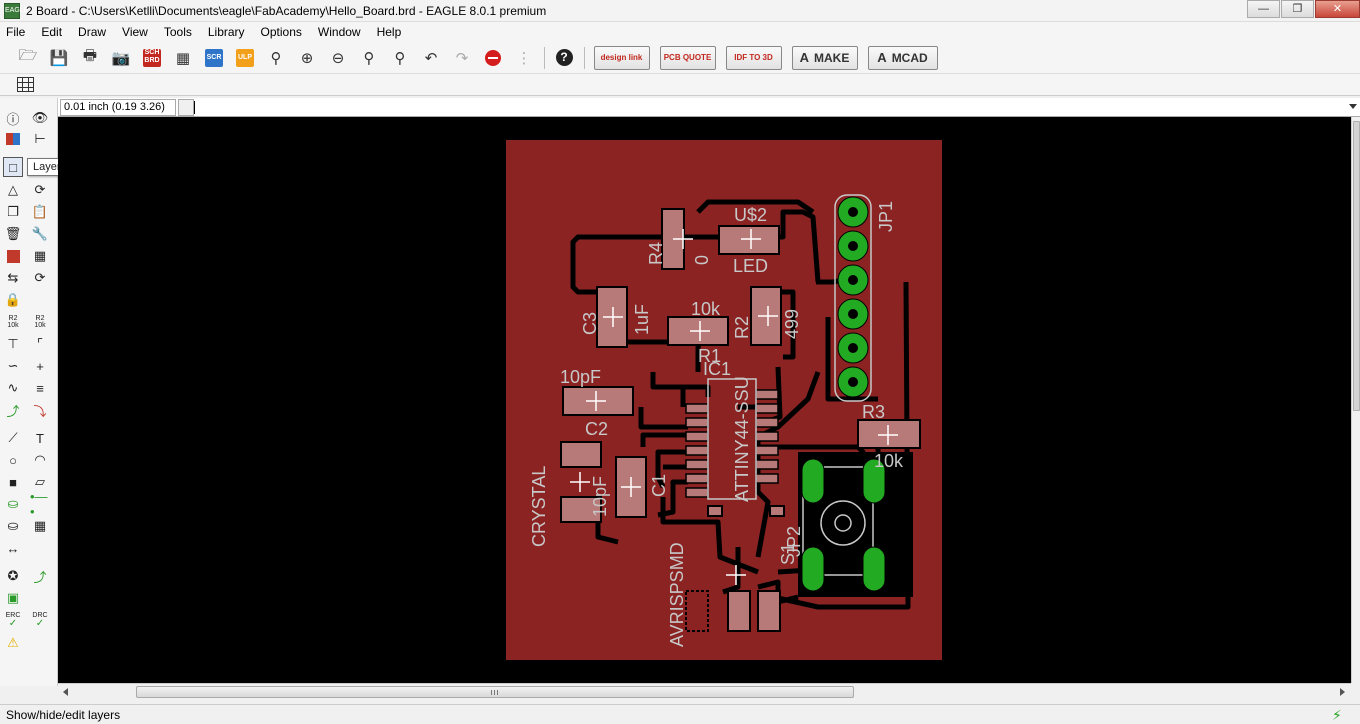  What do you see at coordinates (1356, 266) in the screenshot?
I see `vertical-scroll-thumb` at bounding box center [1356, 266].